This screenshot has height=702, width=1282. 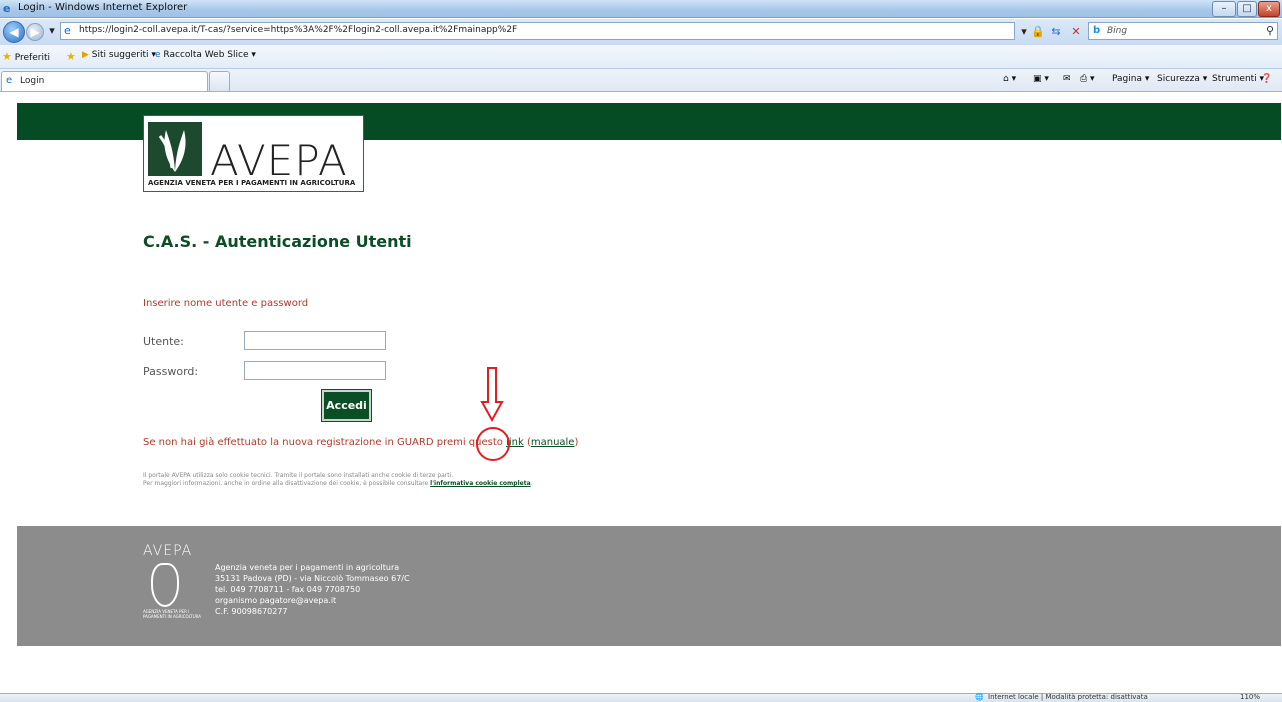 I want to click on page-menu: Pagina ▾, so click(x=1130, y=79).